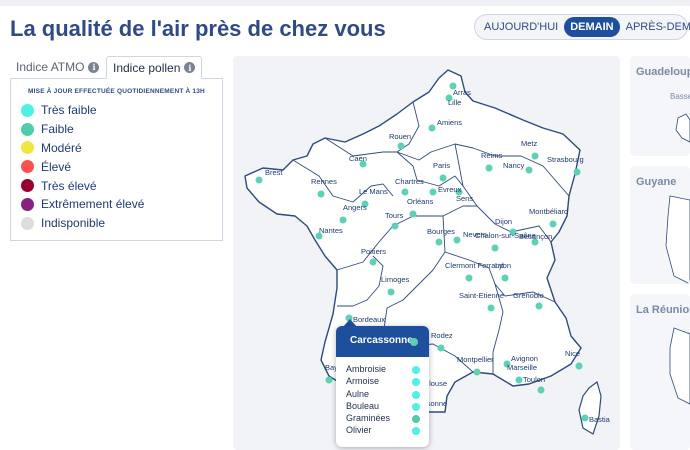 The image size is (690, 450). Describe the element at coordinates (660, 372) in the screenshot. I see `reunion-panel: La Réunion Sain` at that location.